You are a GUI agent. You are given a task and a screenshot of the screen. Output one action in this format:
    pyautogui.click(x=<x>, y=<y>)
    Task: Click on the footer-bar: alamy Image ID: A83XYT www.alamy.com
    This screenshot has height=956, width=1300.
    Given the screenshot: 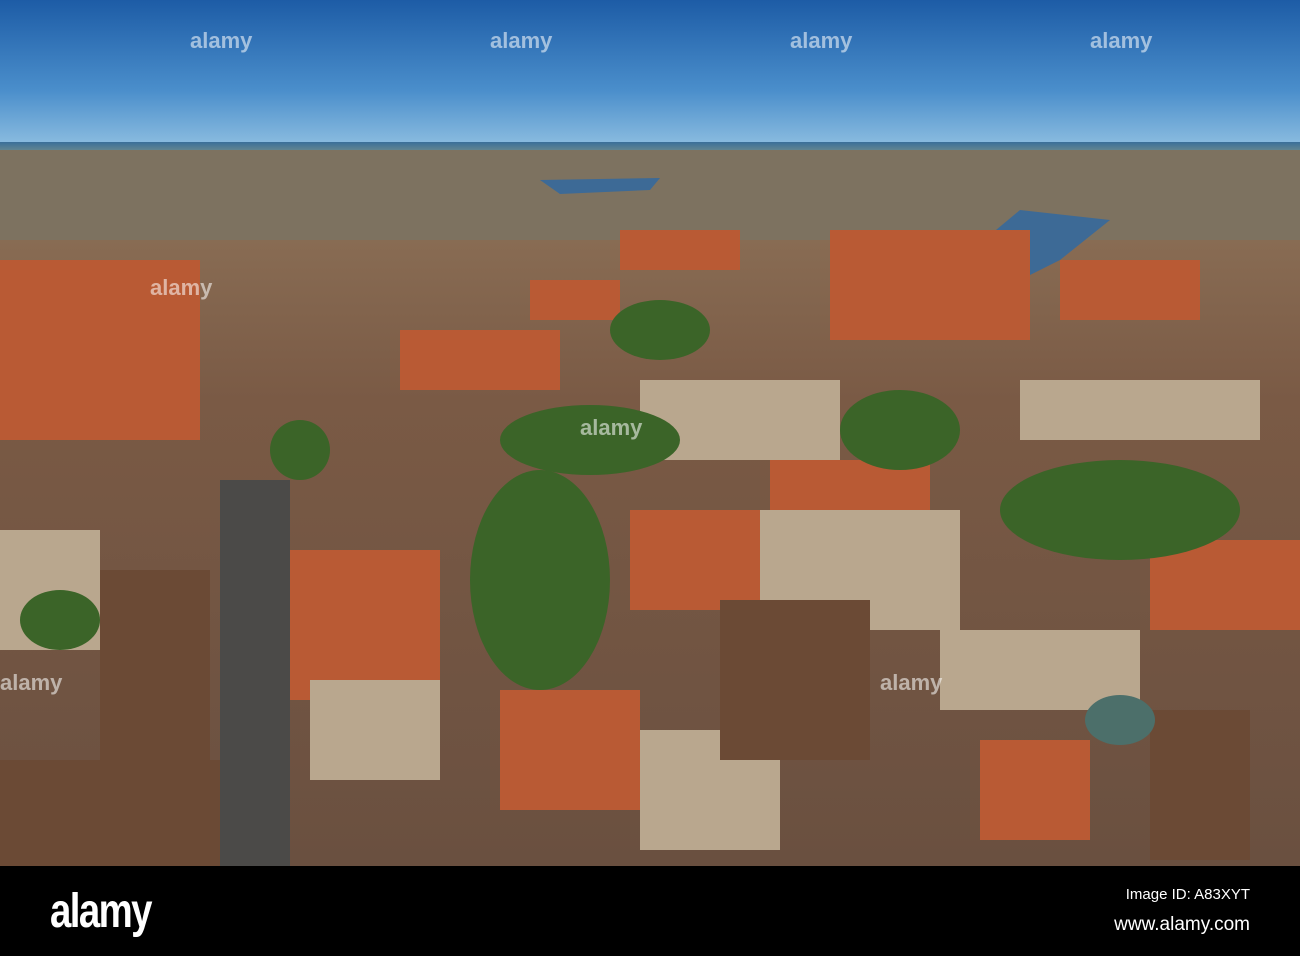 What is the action you would take?
    pyautogui.click(x=650, y=911)
    